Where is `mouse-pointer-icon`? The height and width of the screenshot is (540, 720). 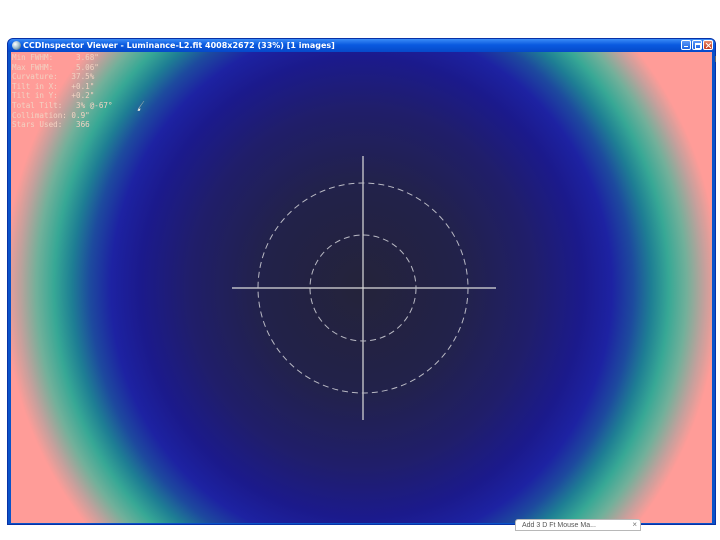
mouse-pointer-icon is located at coordinates (141, 106).